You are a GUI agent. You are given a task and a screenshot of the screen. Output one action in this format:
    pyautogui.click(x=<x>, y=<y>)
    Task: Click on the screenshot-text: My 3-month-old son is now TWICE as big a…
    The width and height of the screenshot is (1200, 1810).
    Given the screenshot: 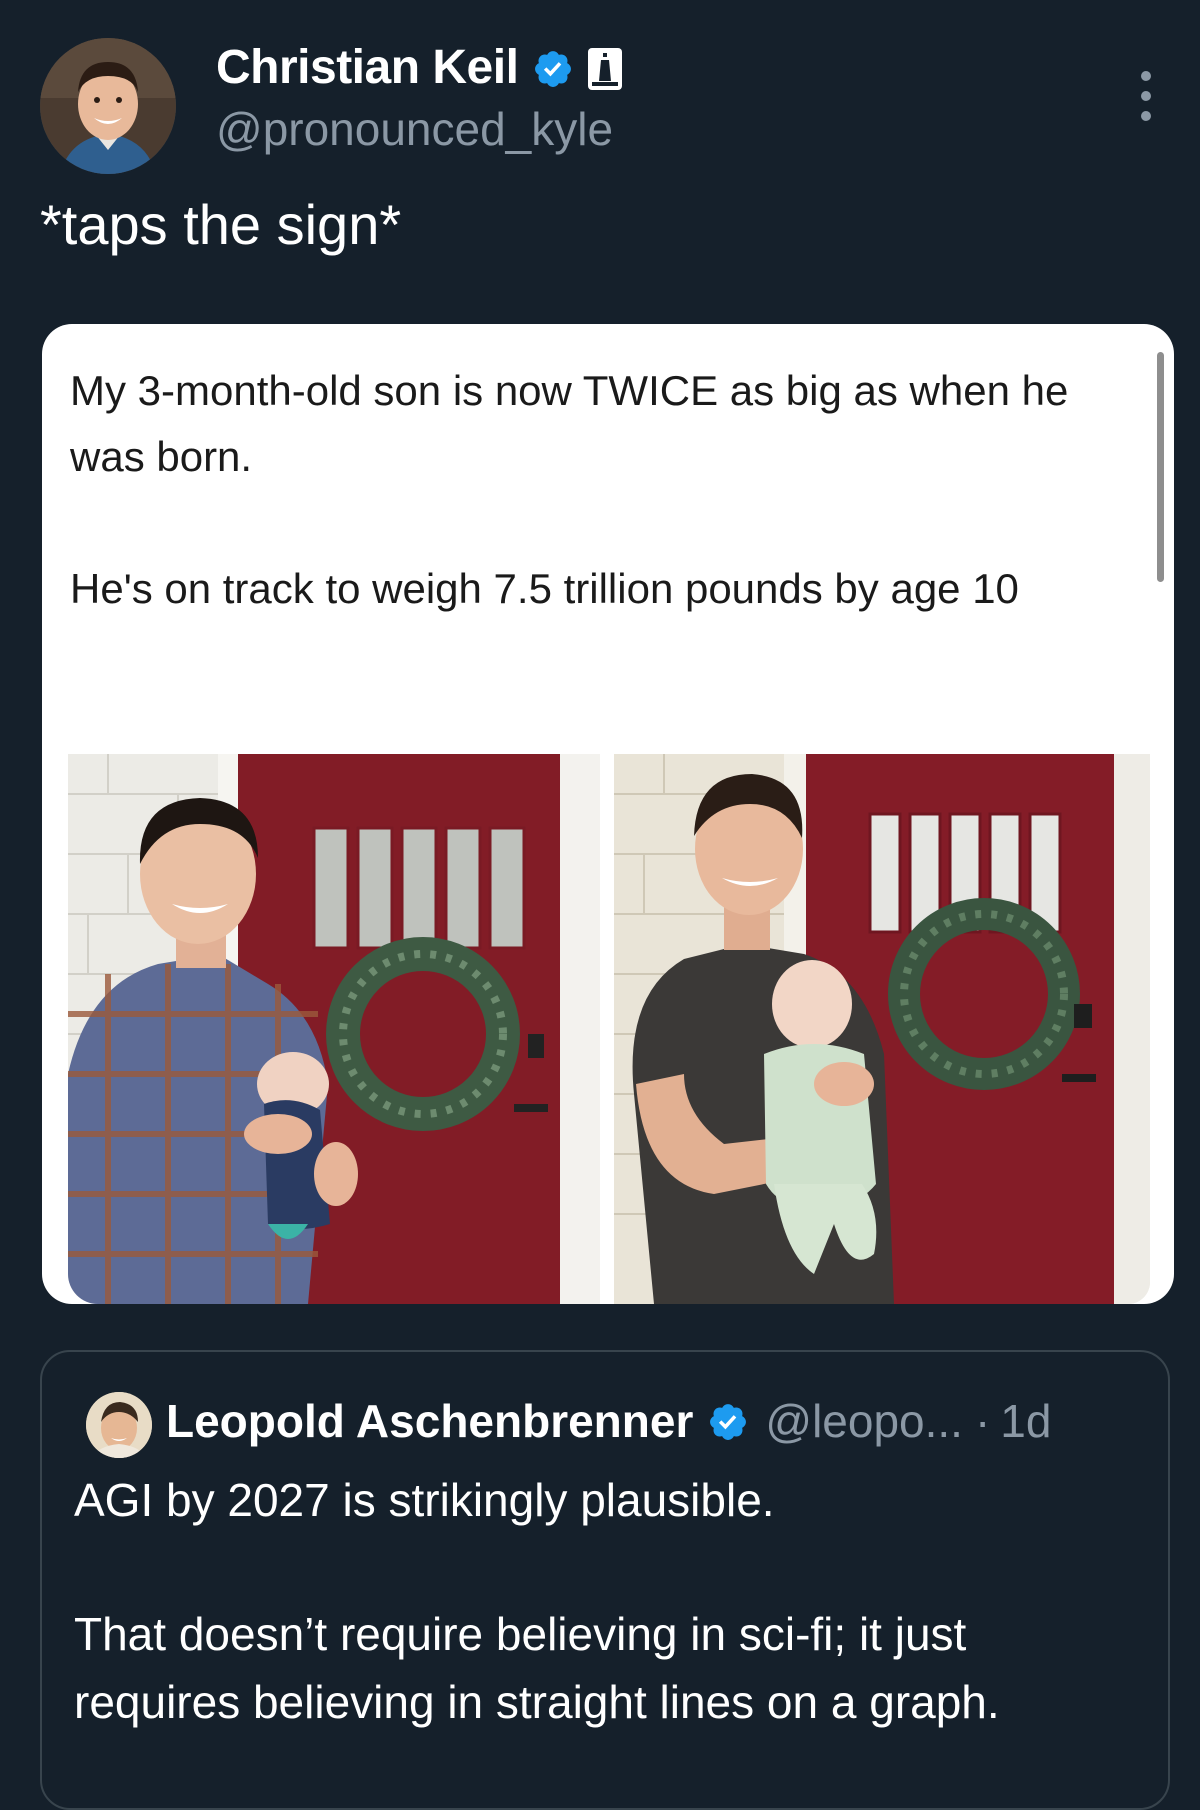 What is the action you would take?
    pyautogui.click(x=600, y=490)
    